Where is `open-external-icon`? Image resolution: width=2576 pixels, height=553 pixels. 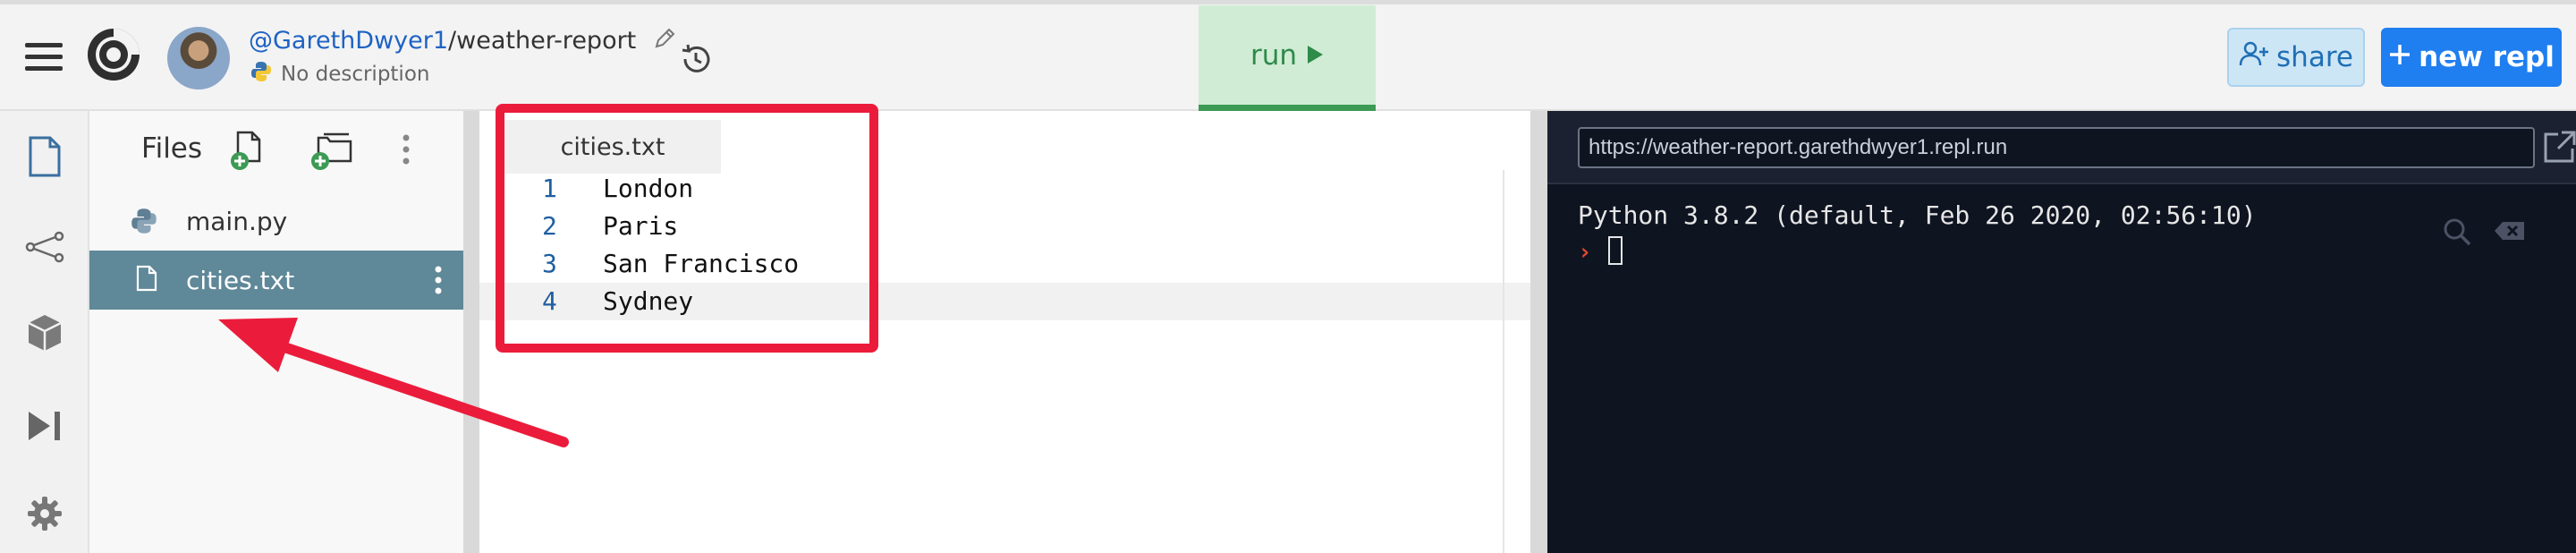
open-external-icon is located at coordinates (2559, 148).